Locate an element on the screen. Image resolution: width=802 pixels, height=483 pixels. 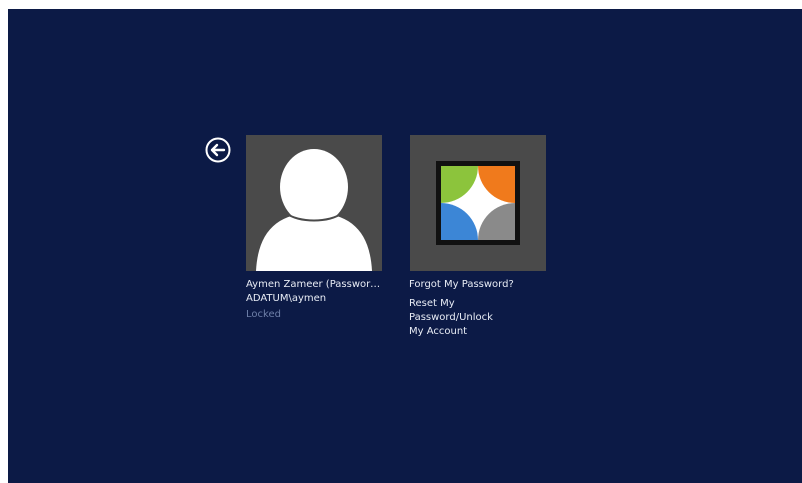
forgot-password-tile is located at coordinates (478, 203).